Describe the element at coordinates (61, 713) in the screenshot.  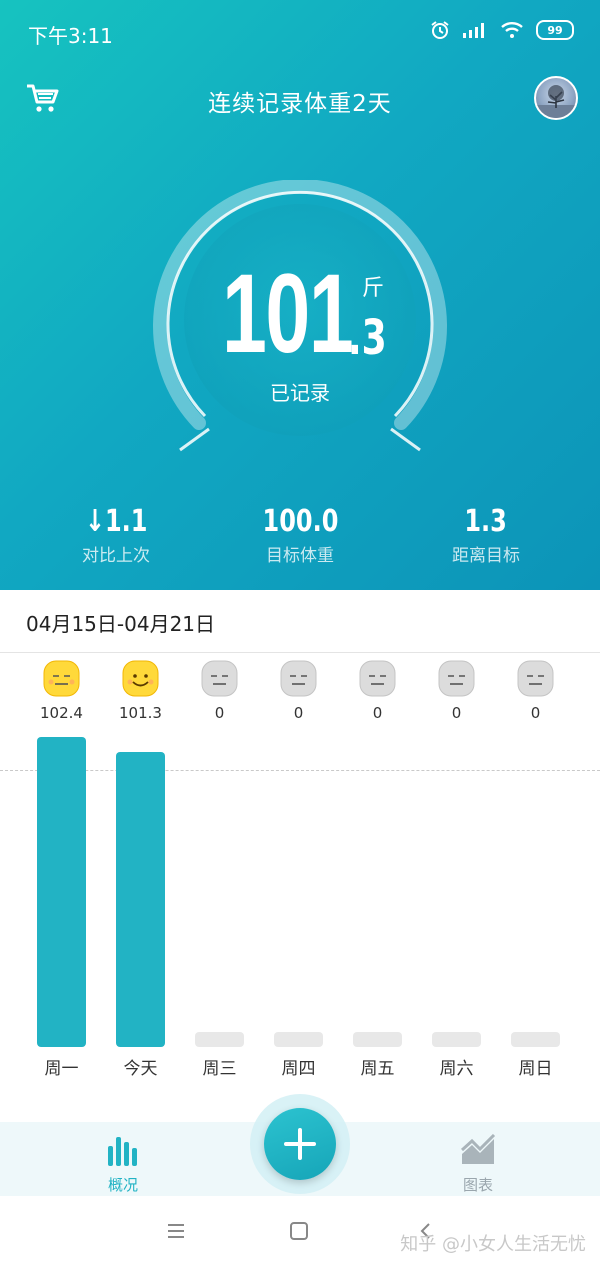
I see `day-weight-value: 102.4` at that location.